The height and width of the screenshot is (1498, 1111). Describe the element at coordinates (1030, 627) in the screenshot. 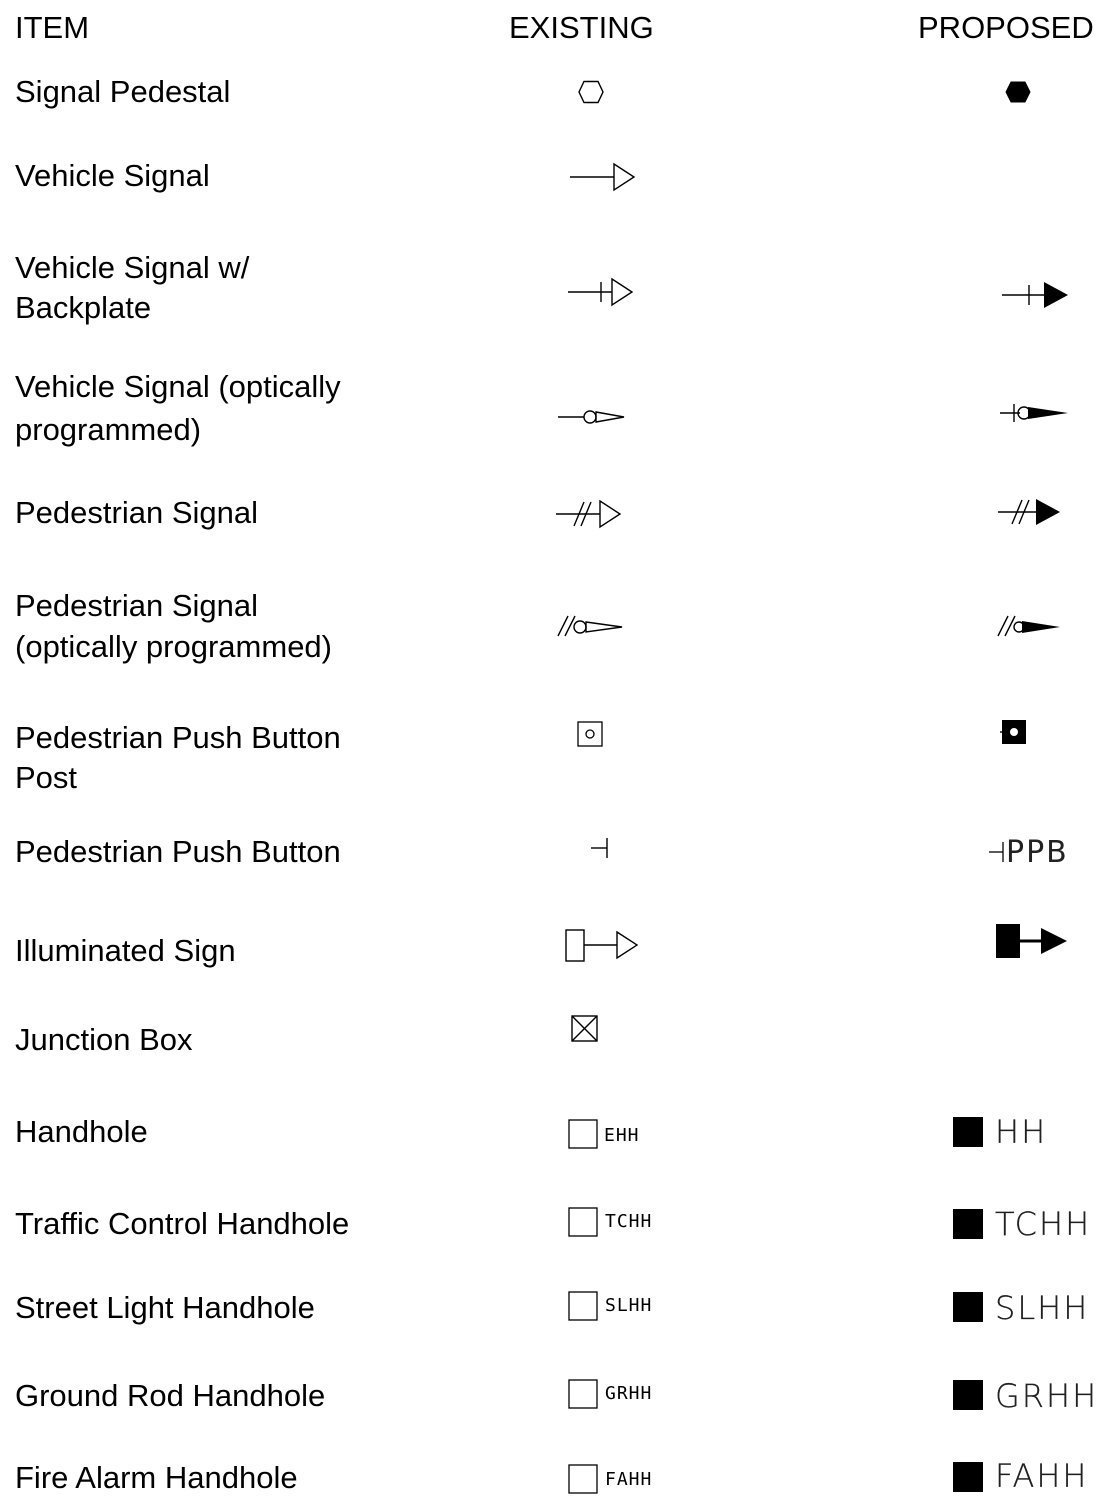

I see `pedestrian-optical-filled-icon` at that location.